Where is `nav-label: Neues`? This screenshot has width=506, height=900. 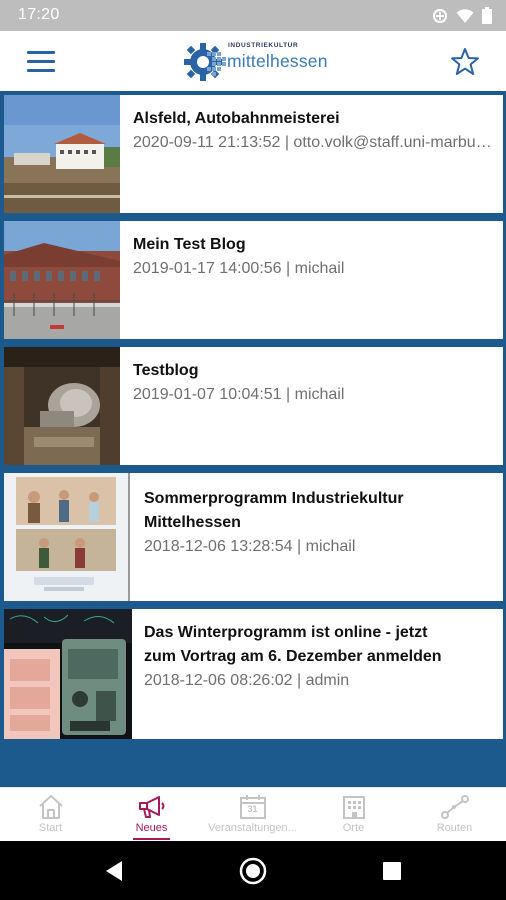
nav-label: Neues is located at coordinates (151, 828).